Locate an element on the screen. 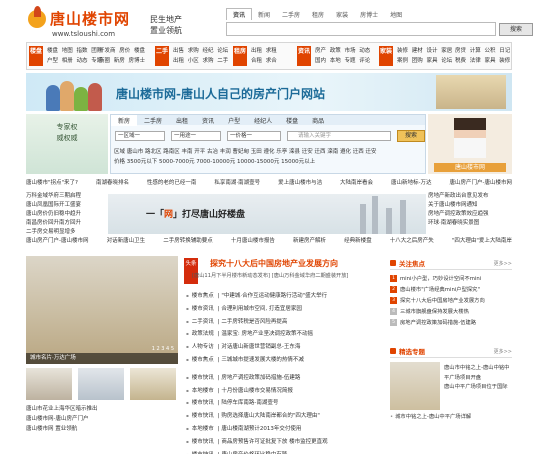  news-item: 政策法规| 温家宝: 房地产业坚决调控政策不动摇 is located at coordinates (304, 334).